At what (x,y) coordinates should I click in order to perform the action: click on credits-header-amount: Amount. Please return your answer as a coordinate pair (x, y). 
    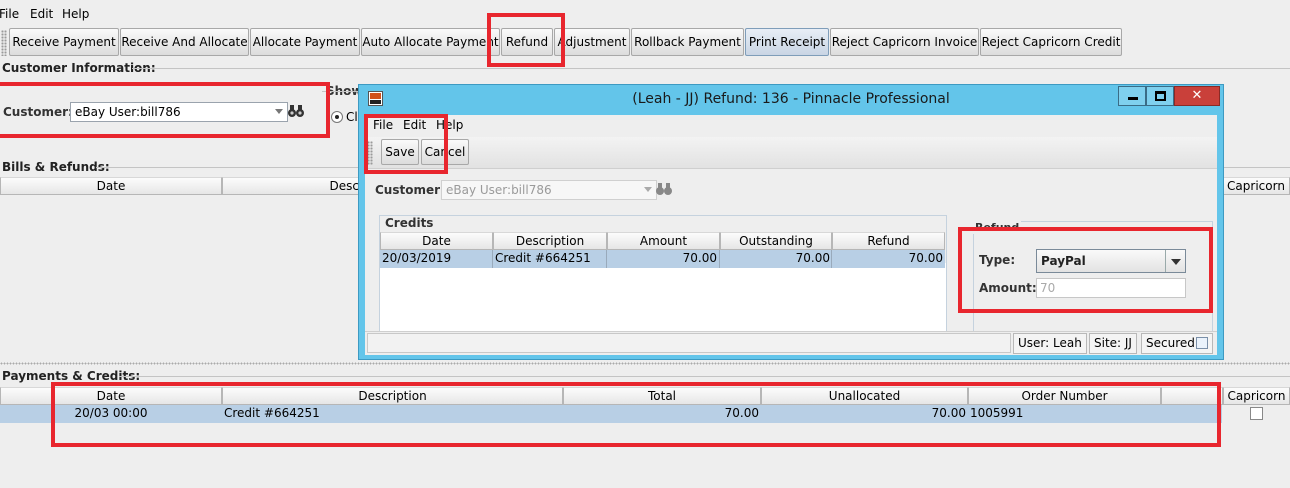
    Looking at the image, I should click on (663, 241).